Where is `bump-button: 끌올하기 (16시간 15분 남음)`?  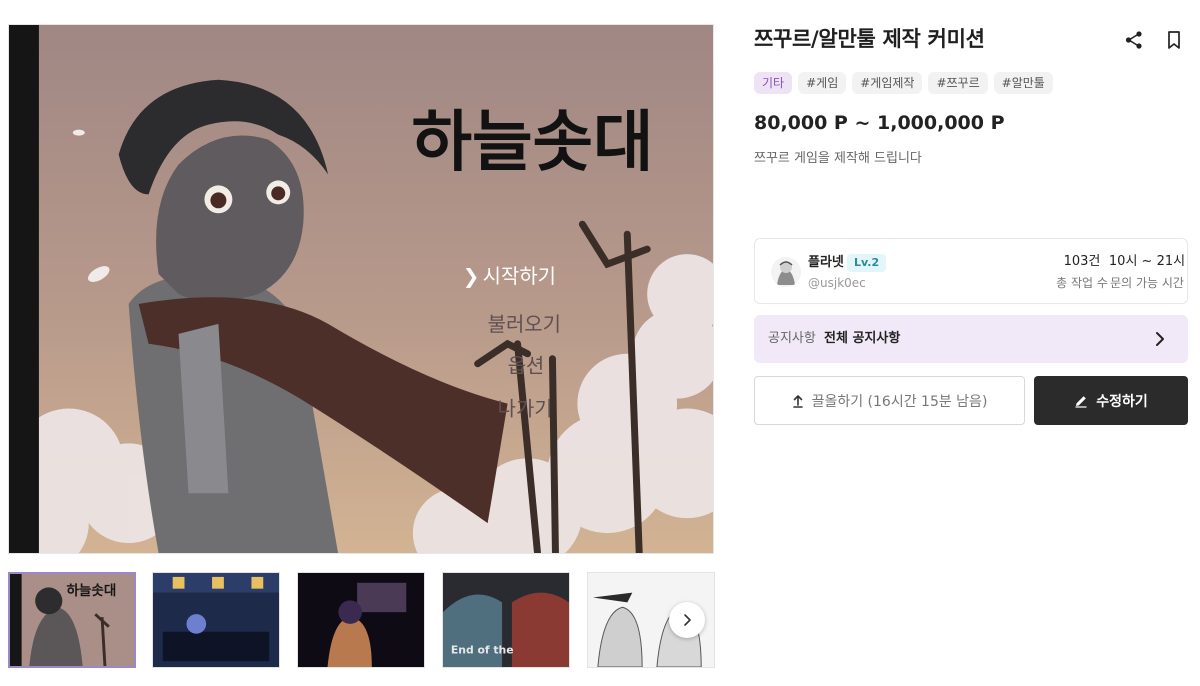
bump-button: 끌올하기 (16시간 15분 남음) is located at coordinates (889, 400).